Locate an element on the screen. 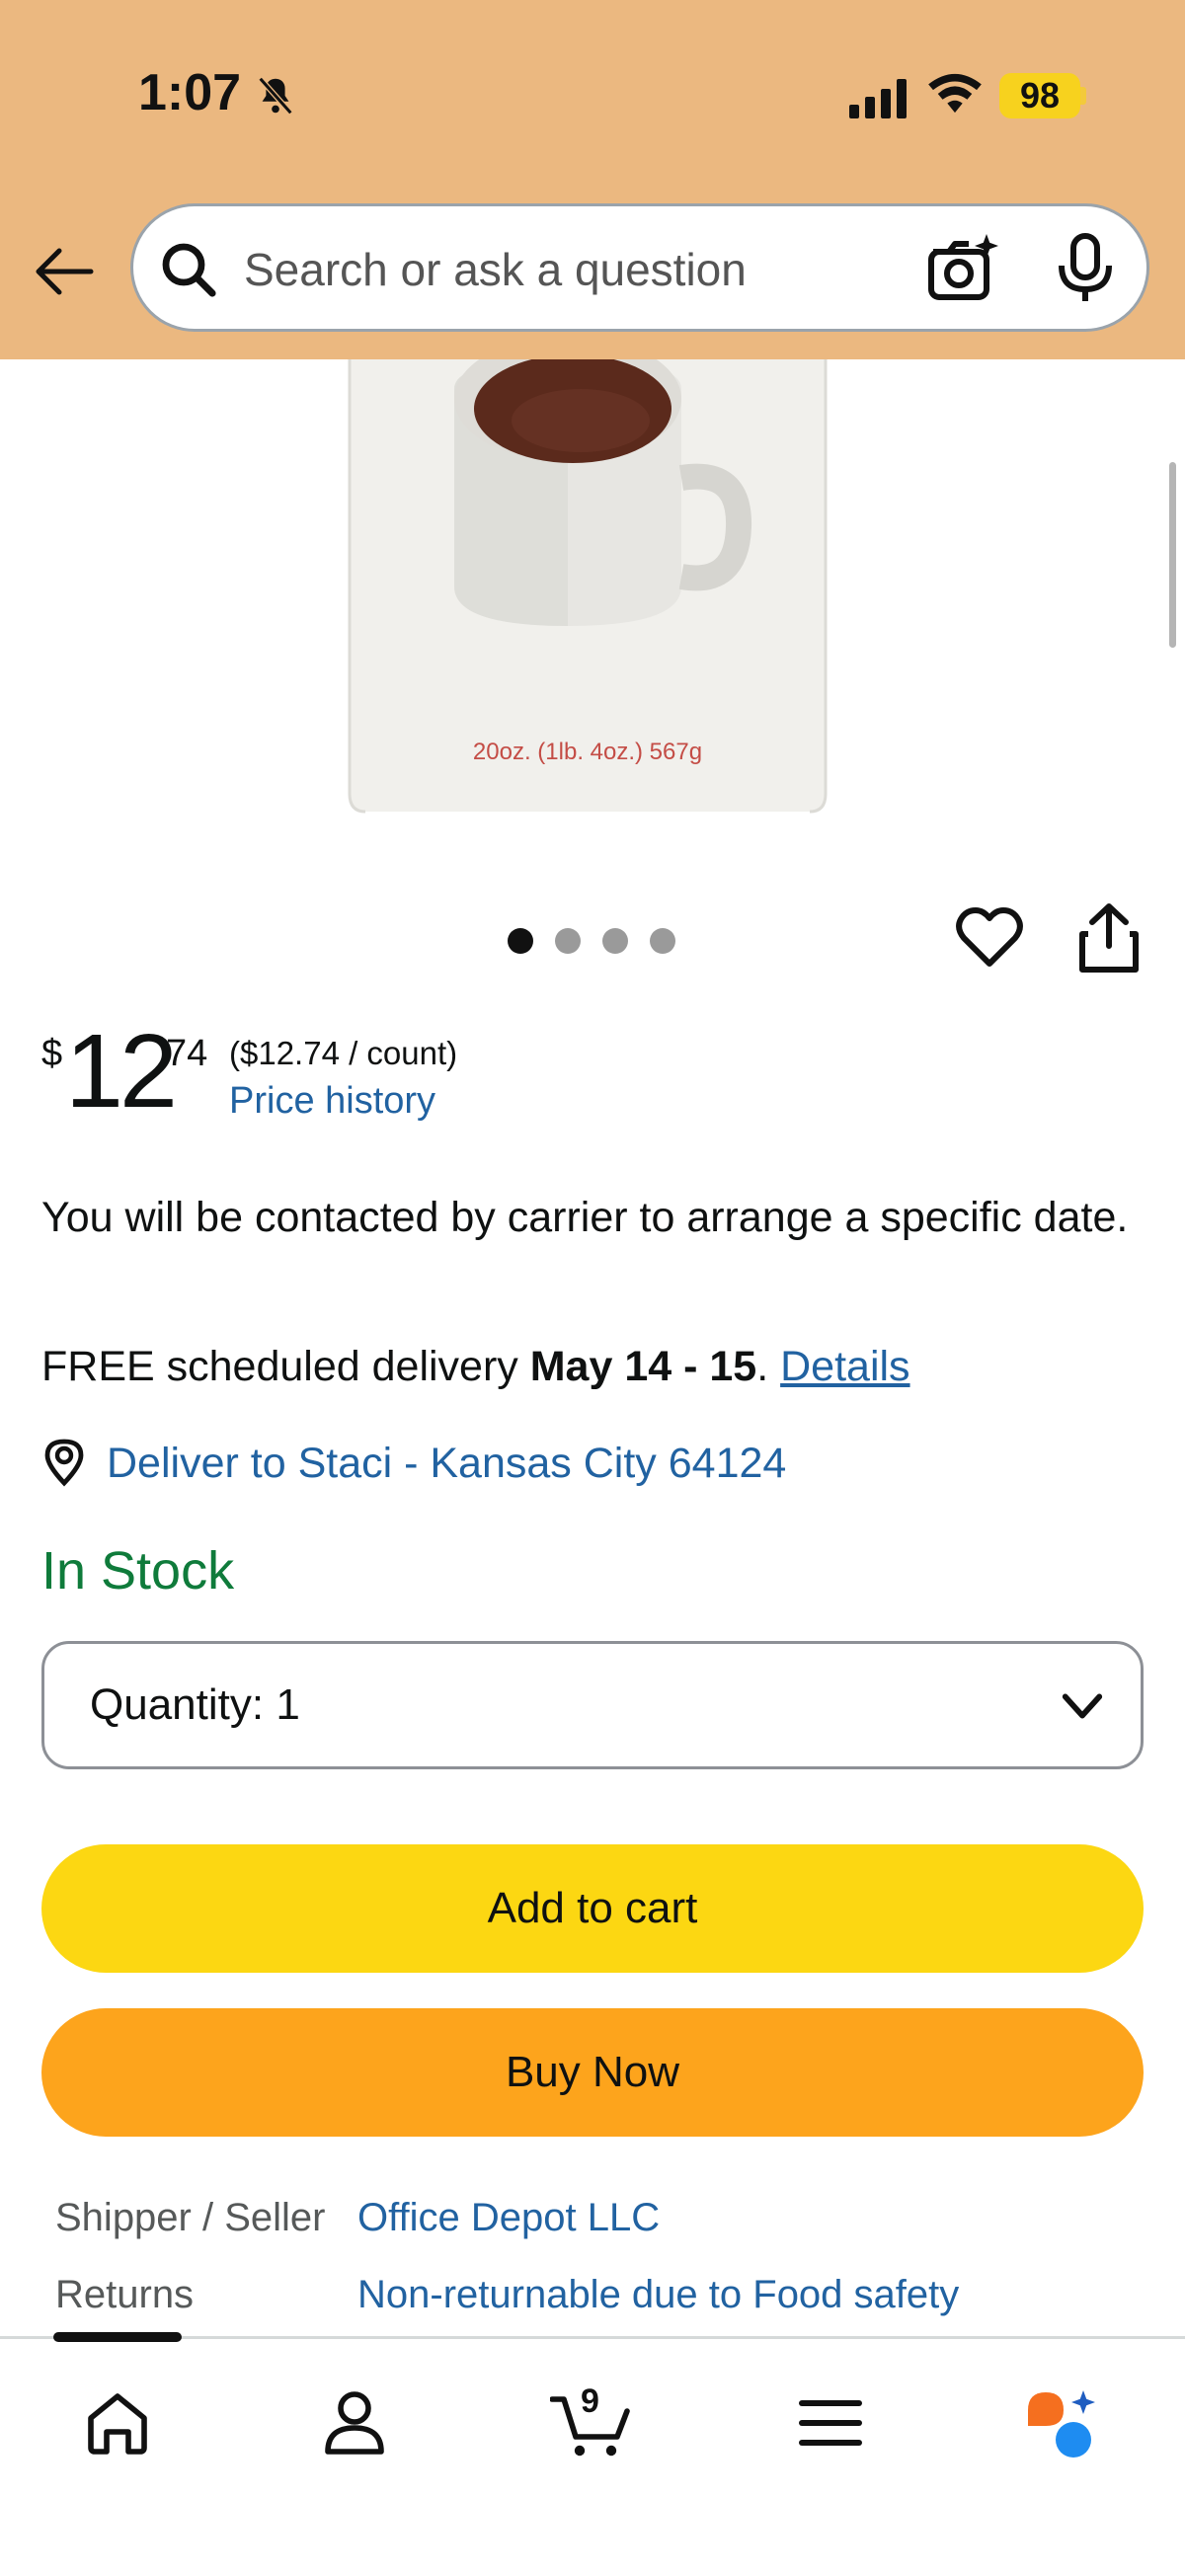 This screenshot has height=2576, width=1185. seller-link: Office Depot LLC is located at coordinates (508, 2218).